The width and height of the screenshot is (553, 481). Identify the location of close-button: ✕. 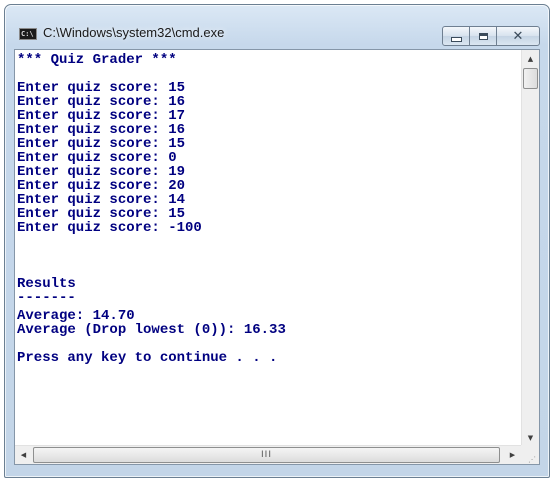
(518, 36).